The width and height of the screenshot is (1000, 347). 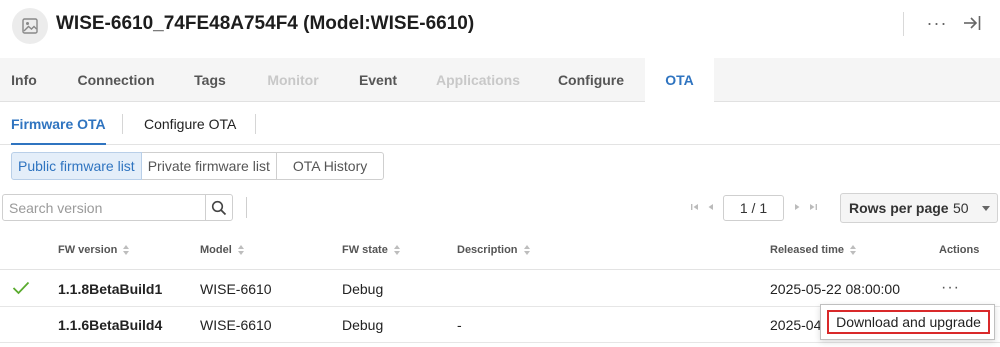 What do you see at coordinates (961, 208) in the screenshot?
I see `rows-per-page-value: 50` at bounding box center [961, 208].